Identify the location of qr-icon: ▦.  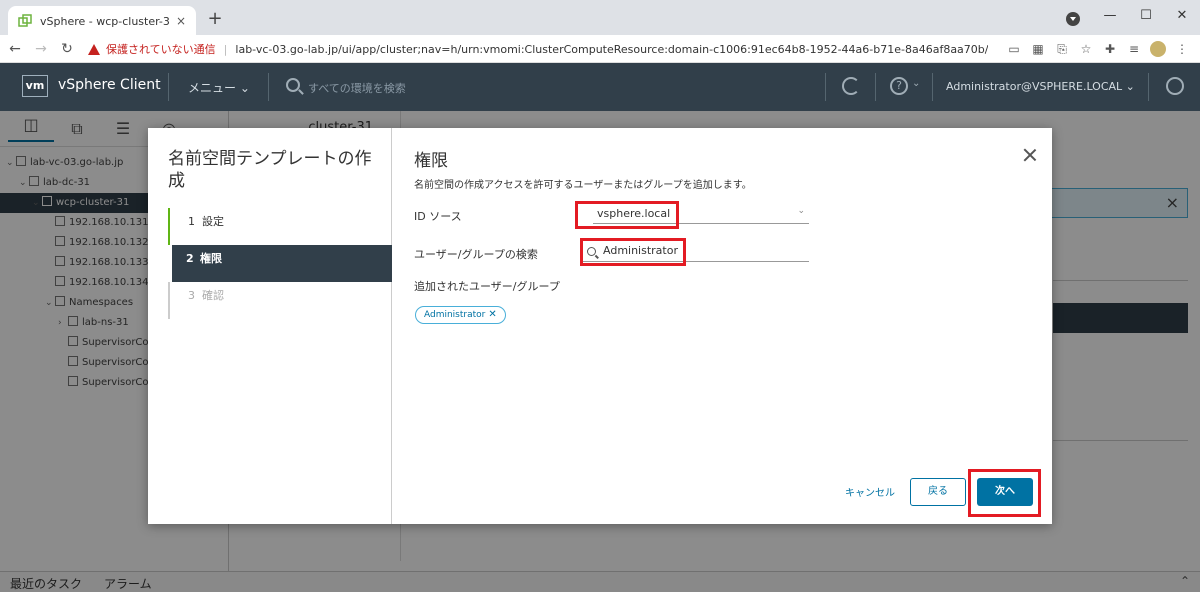
(1038, 49).